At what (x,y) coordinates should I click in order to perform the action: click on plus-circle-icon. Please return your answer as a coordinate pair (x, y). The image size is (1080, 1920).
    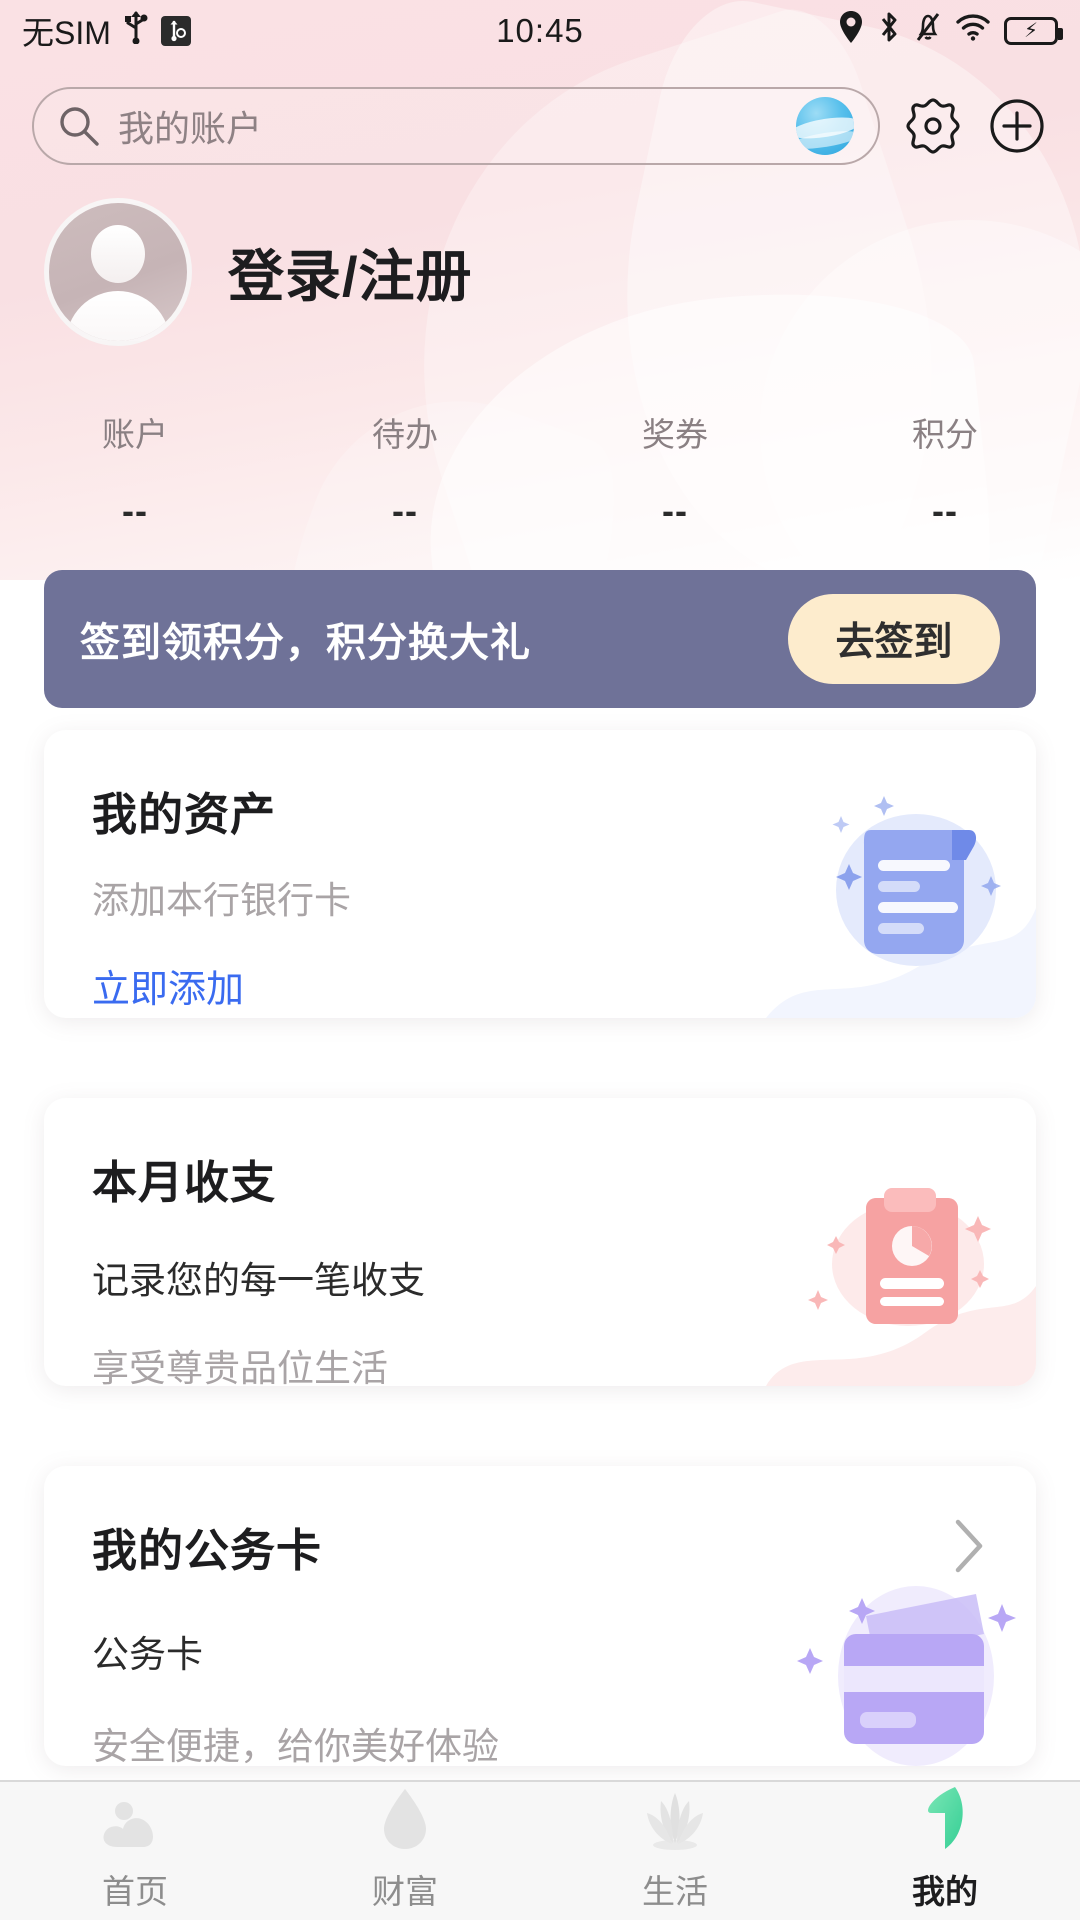
    Looking at the image, I should click on (1017, 126).